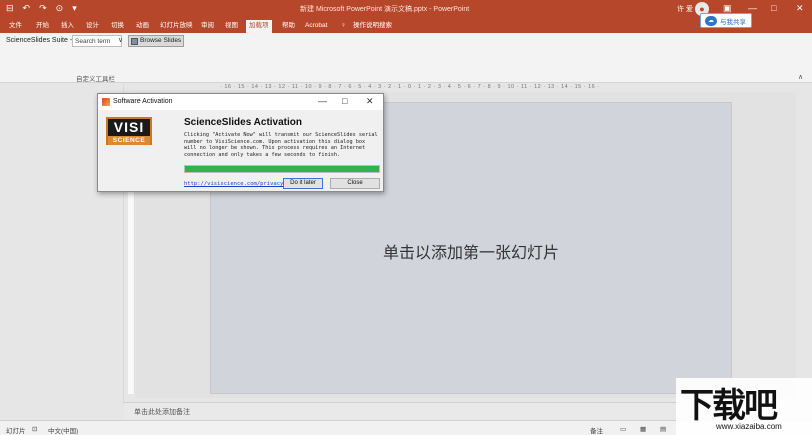 The height and width of the screenshot is (435, 812). Describe the element at coordinates (10, 8) in the screenshot. I see `save-icon: ⊟` at that location.